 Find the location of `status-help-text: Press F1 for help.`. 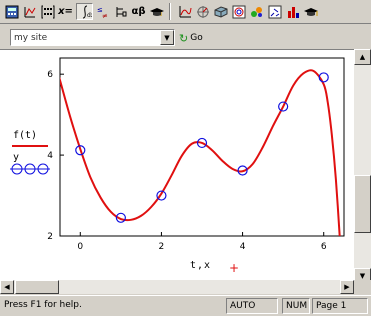

status-help-text: Press F1 for help. is located at coordinates (43, 305).